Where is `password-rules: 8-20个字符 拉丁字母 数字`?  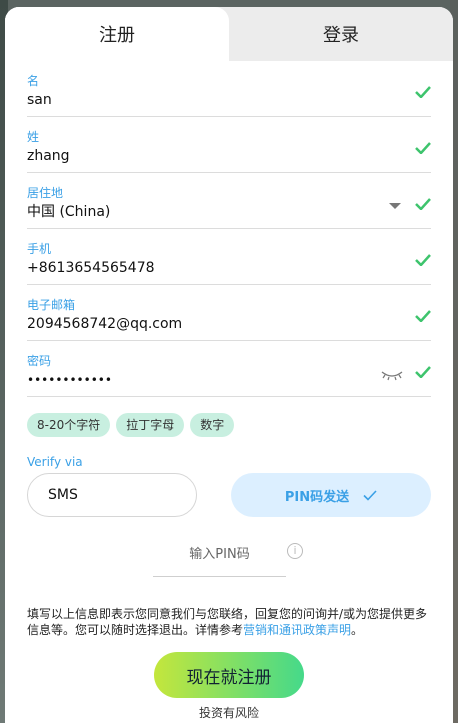 password-rules: 8-20个字符 拉丁字母 数字 is located at coordinates (229, 425).